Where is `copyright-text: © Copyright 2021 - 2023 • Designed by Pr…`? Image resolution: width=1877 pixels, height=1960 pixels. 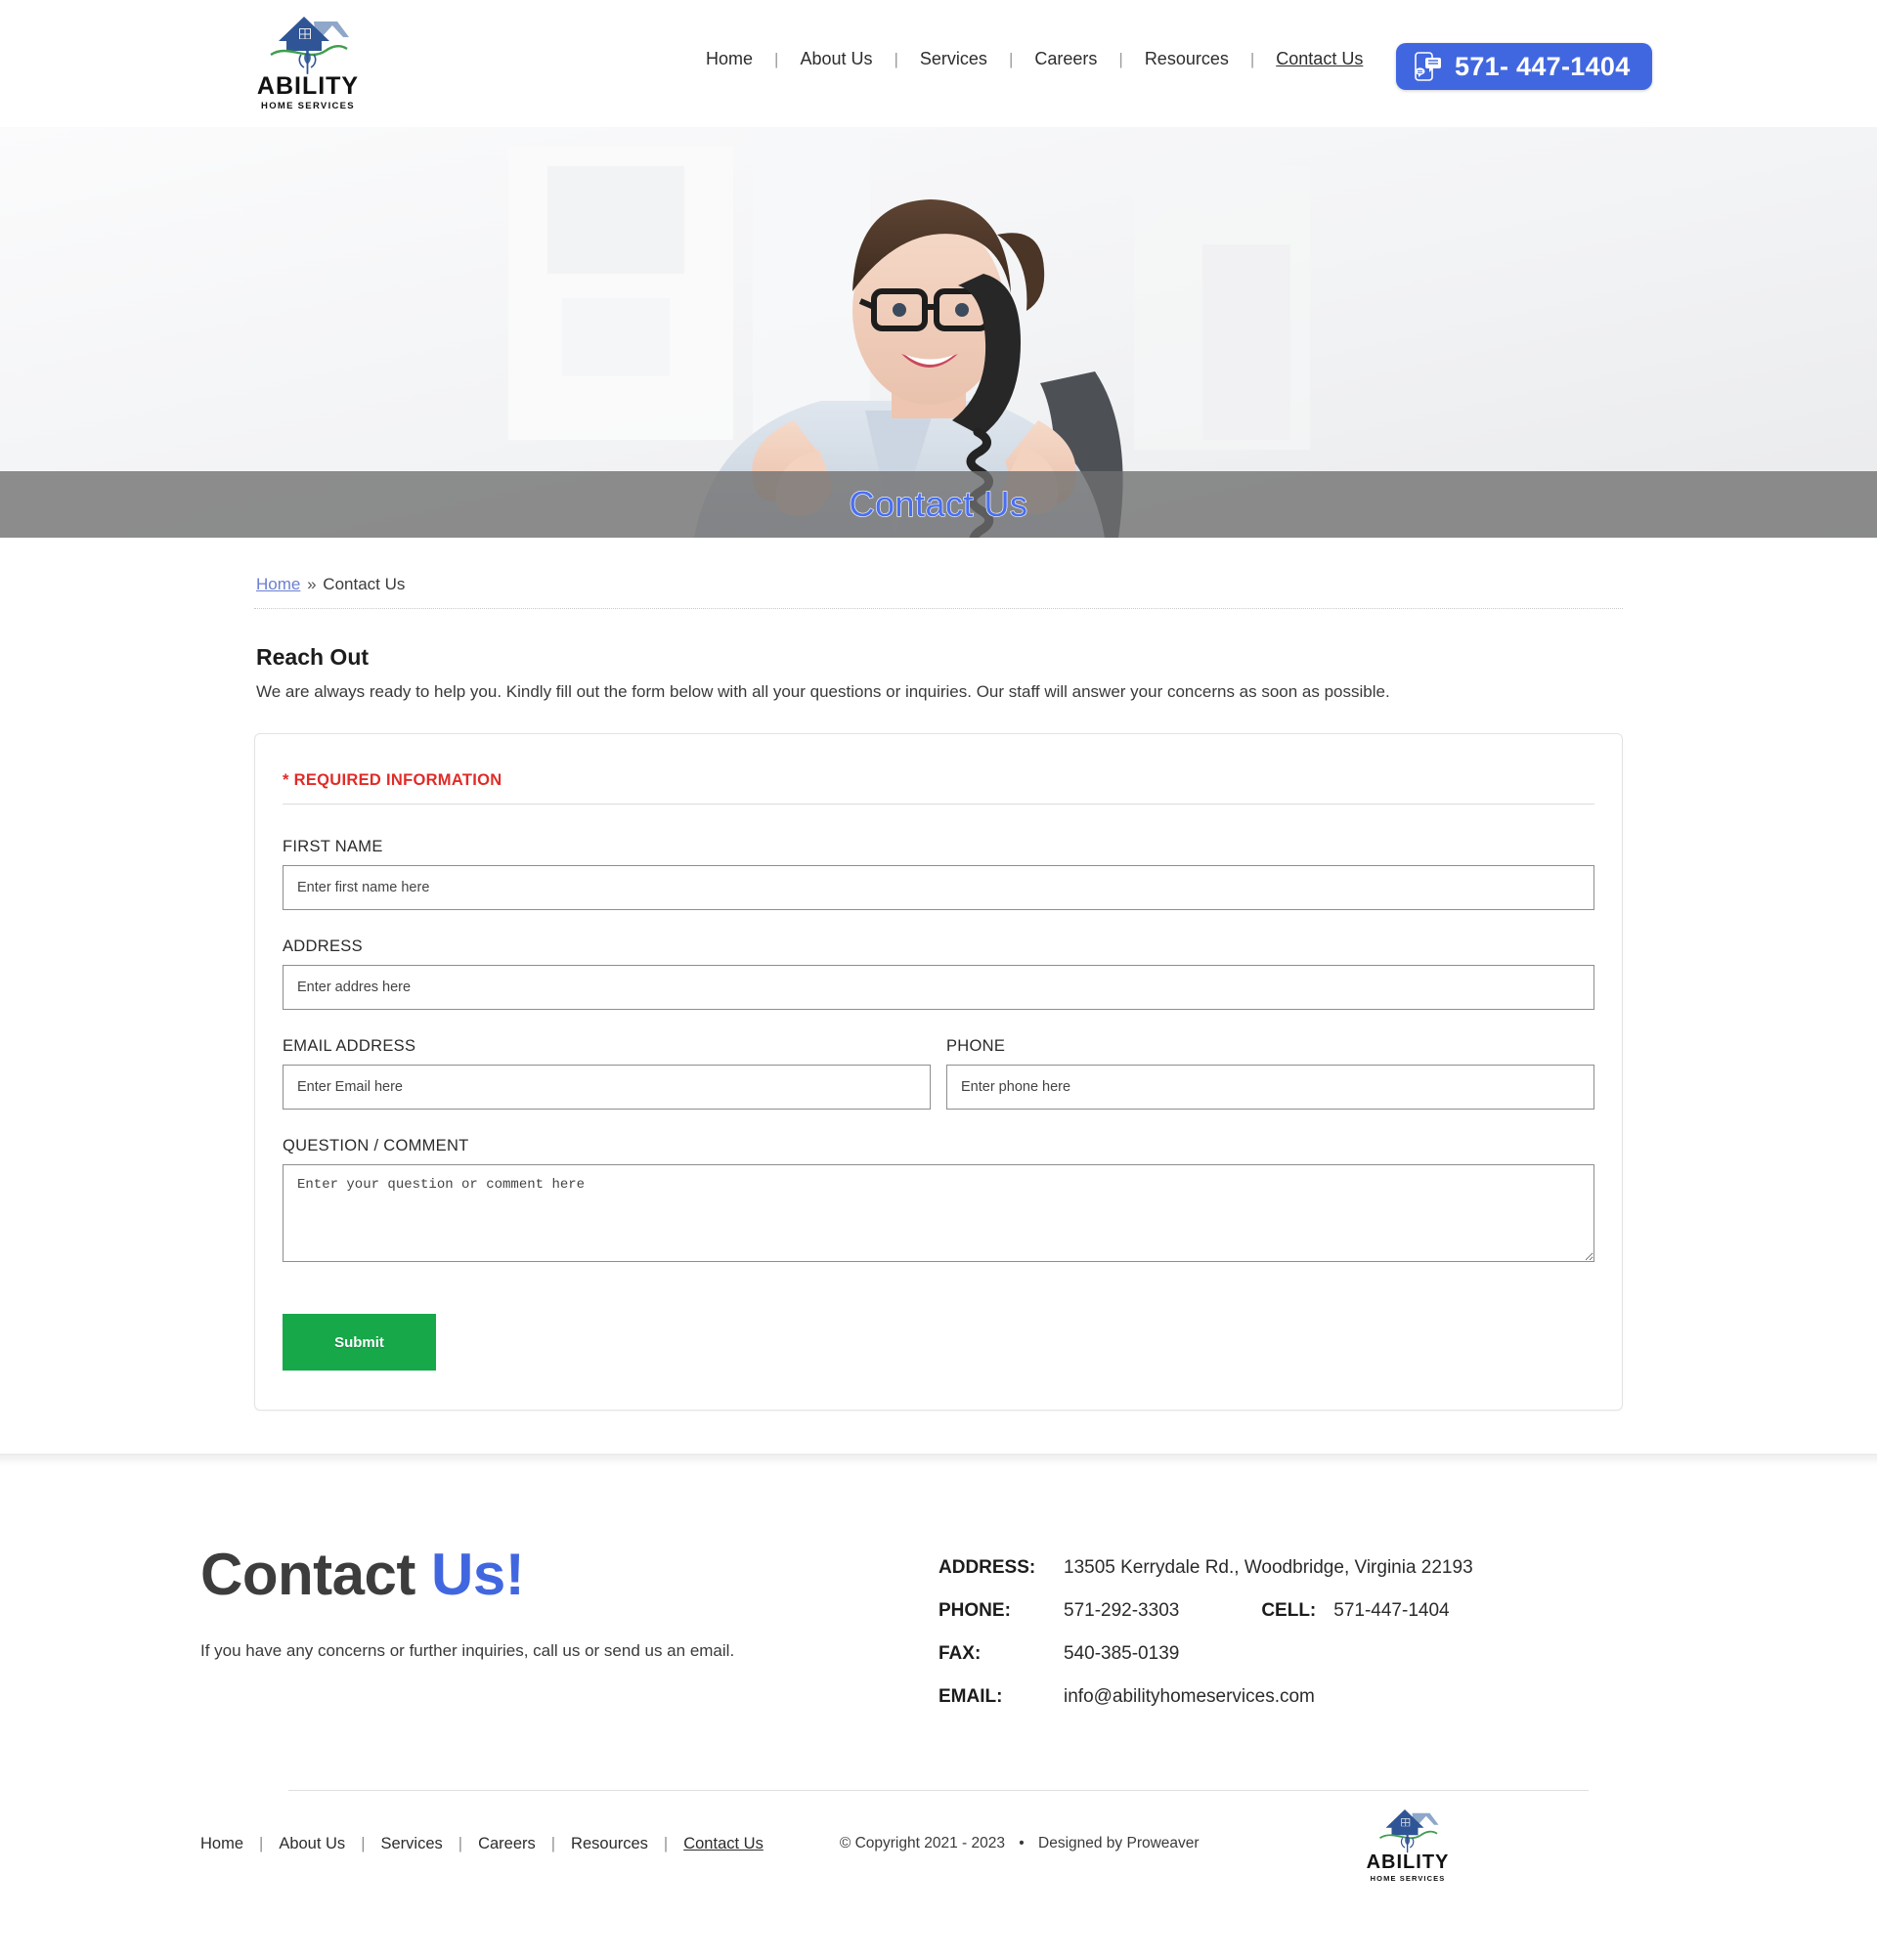 copyright-text: © Copyright 2021 - 2023 • Designed by Pr… is located at coordinates (1020, 1843).